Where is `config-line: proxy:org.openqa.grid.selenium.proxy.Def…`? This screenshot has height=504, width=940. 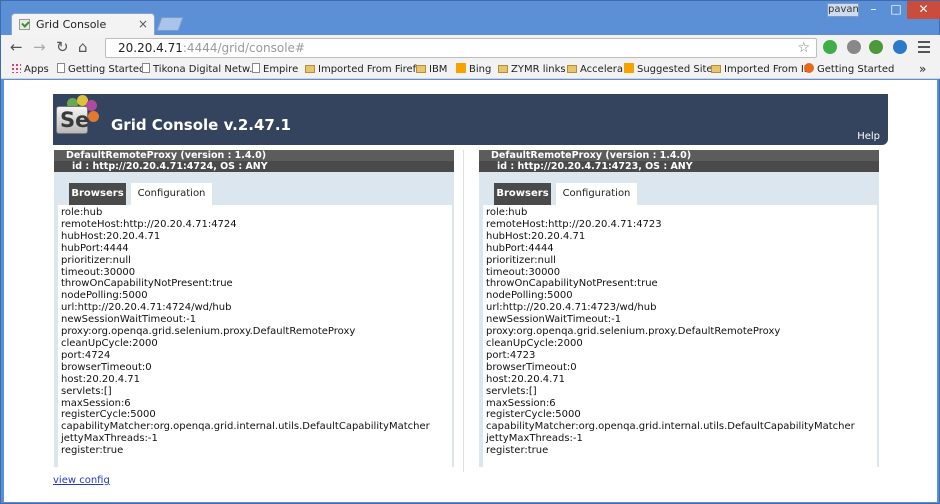 config-line: proxy:org.openqa.grid.selenium.proxy.Def… is located at coordinates (633, 332).